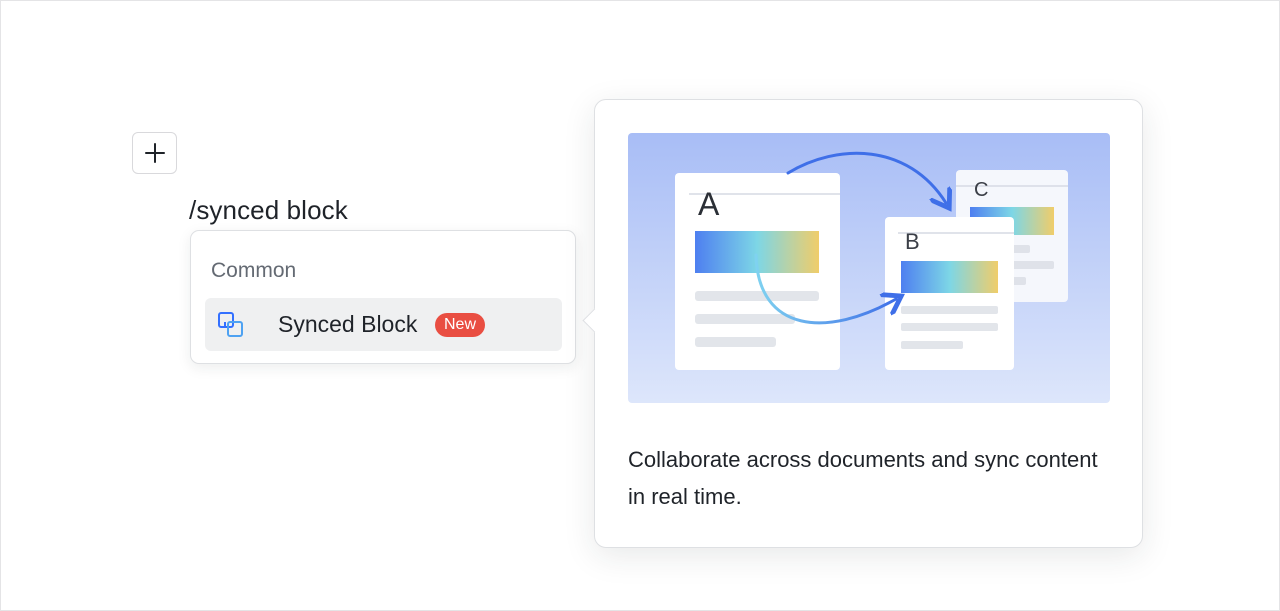 This screenshot has height=611, width=1280. I want to click on plus-icon, so click(154, 153).